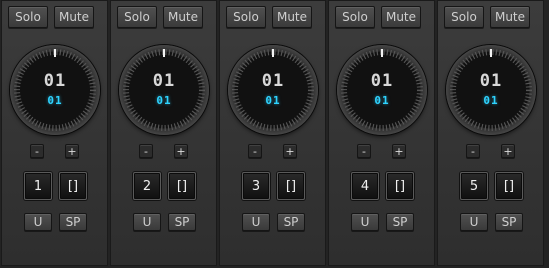  Describe the element at coordinates (147, 186) in the screenshot. I see `channel-number-button: 2` at that location.